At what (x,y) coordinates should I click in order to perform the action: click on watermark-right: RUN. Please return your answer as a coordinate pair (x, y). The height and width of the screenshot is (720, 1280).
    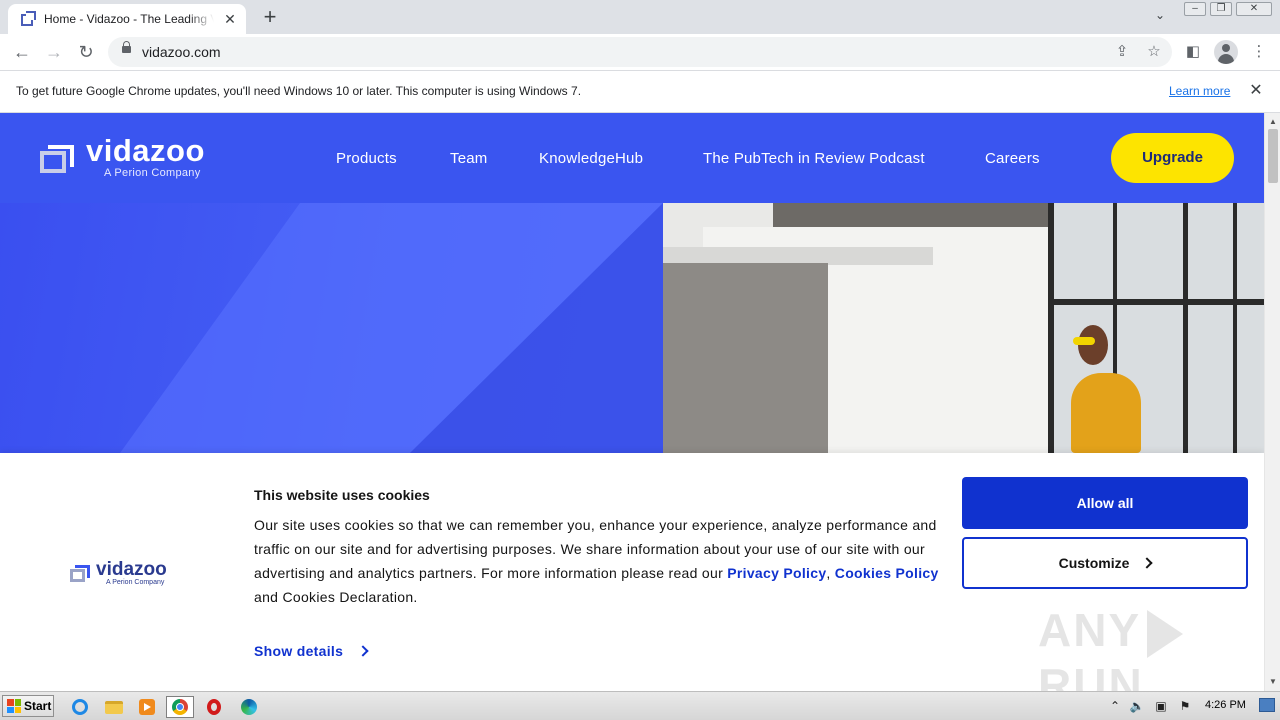
    Looking at the image, I should click on (1091, 674).